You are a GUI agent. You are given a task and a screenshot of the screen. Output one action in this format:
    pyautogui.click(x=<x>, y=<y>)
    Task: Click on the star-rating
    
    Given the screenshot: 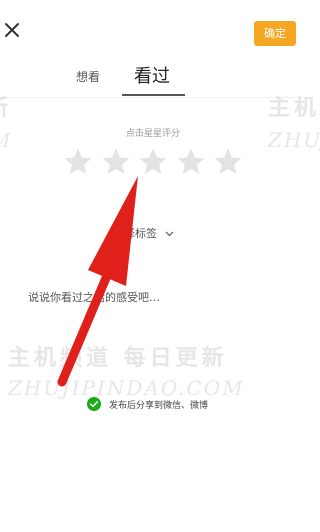 What is the action you would take?
    pyautogui.click(x=153, y=163)
    